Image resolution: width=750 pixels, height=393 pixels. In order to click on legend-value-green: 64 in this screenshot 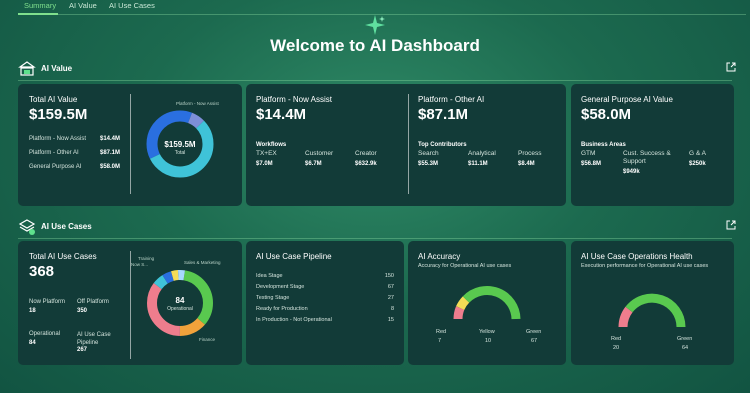, I will do `click(685, 348)`.